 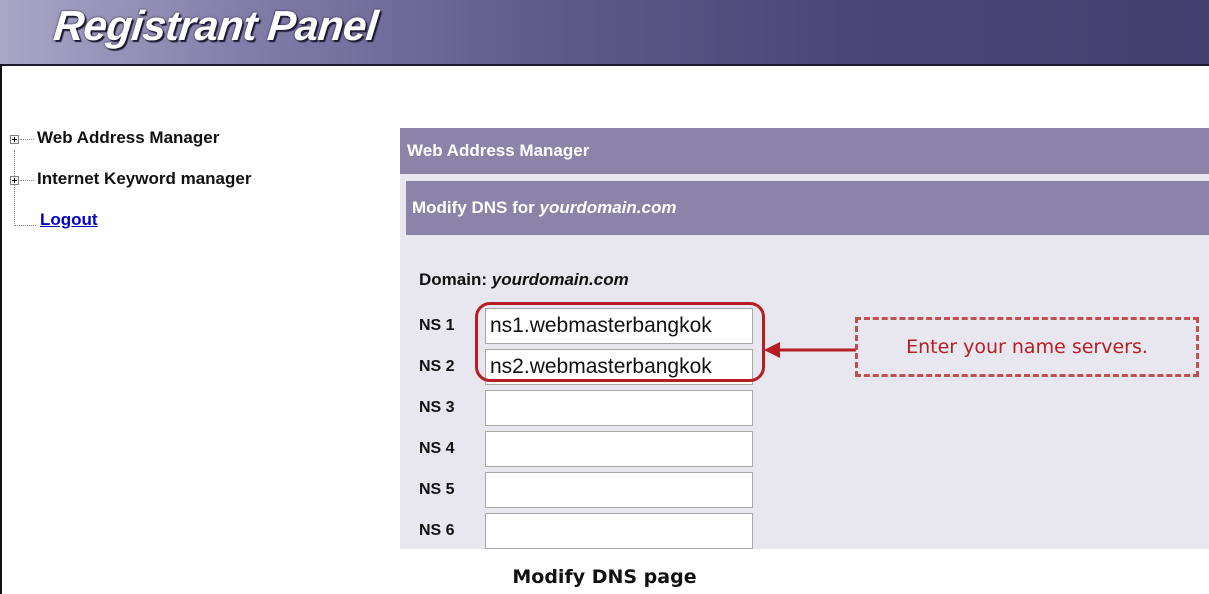 What do you see at coordinates (619, 490) in the screenshot?
I see `ns5-input` at bounding box center [619, 490].